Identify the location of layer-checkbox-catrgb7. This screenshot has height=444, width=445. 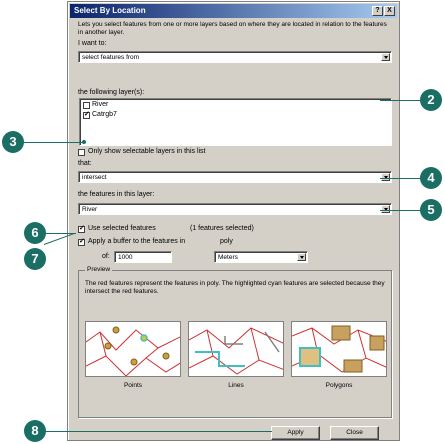
(86, 115).